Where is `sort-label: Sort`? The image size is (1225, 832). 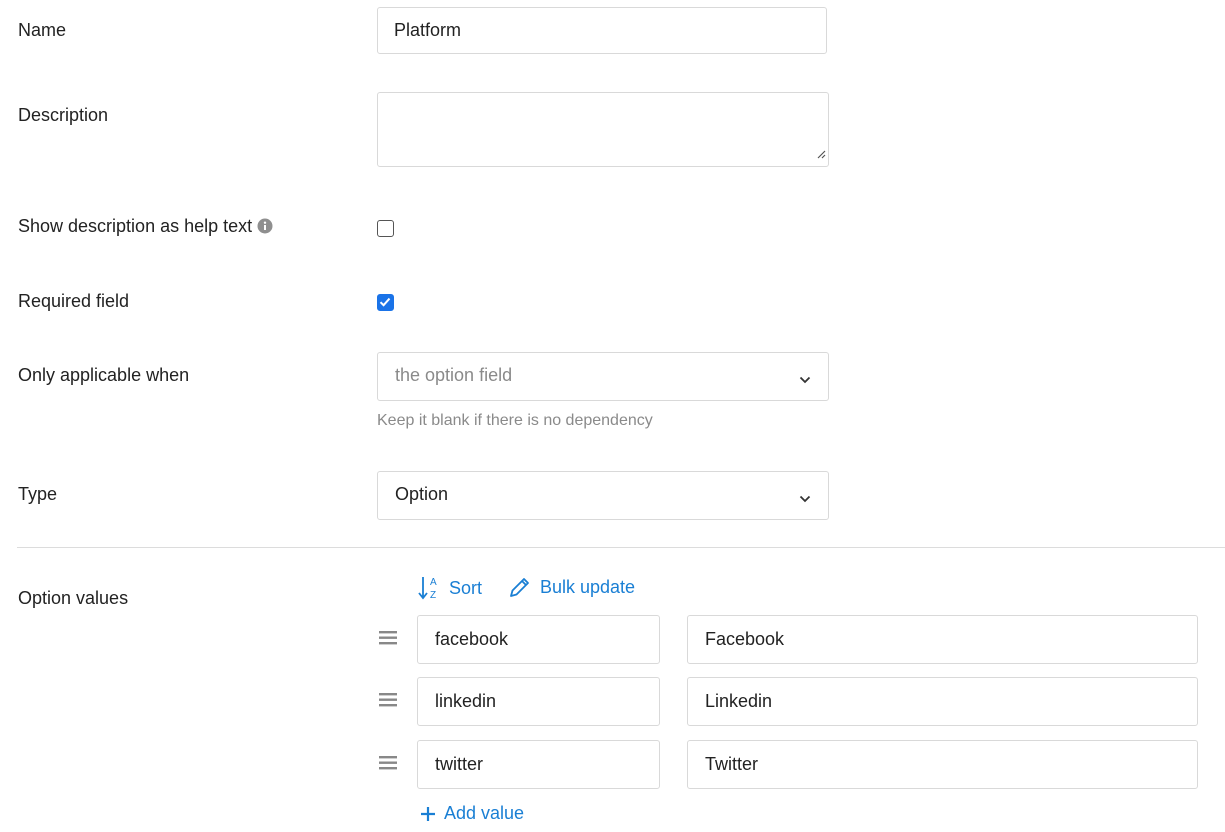
sort-label: Sort is located at coordinates (466, 587).